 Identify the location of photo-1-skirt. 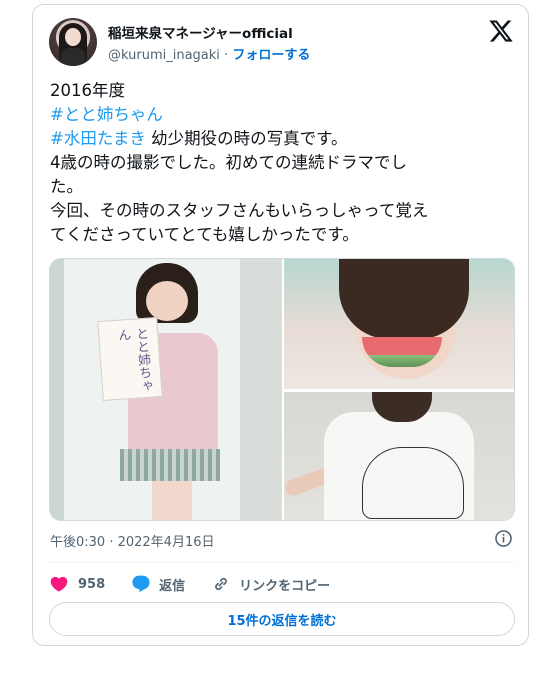
(170, 465).